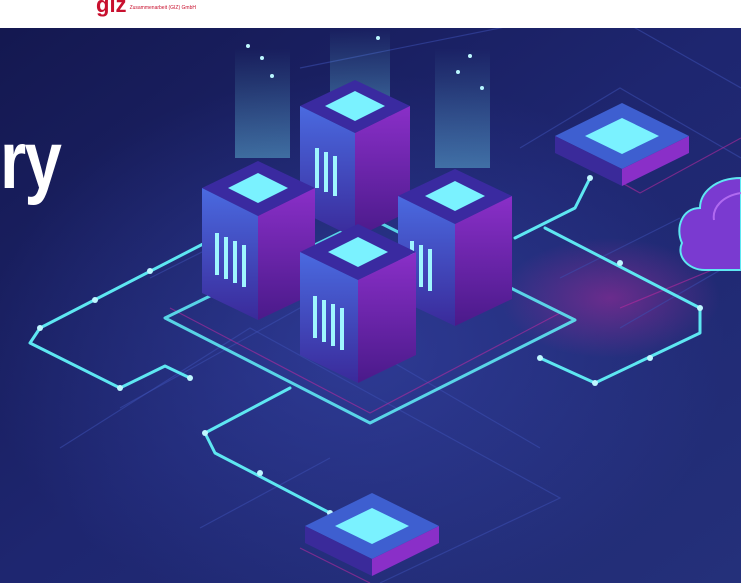 Image resolution: width=741 pixels, height=583 pixels. I want to click on logo-tagline: Zusammenarbeit (GIZ) GmbH, so click(162, 8).